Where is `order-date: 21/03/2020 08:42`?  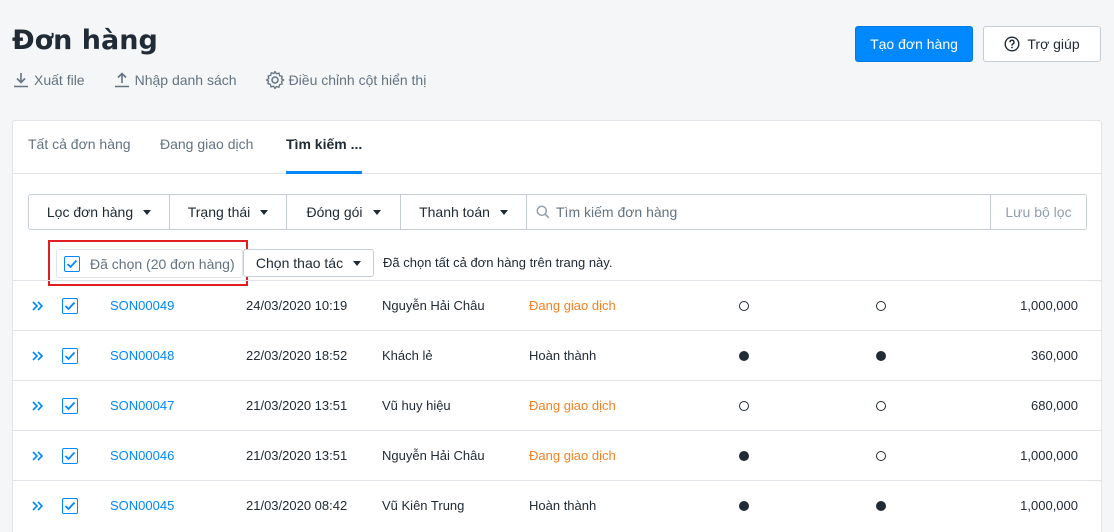 order-date: 21/03/2020 08:42 is located at coordinates (297, 505).